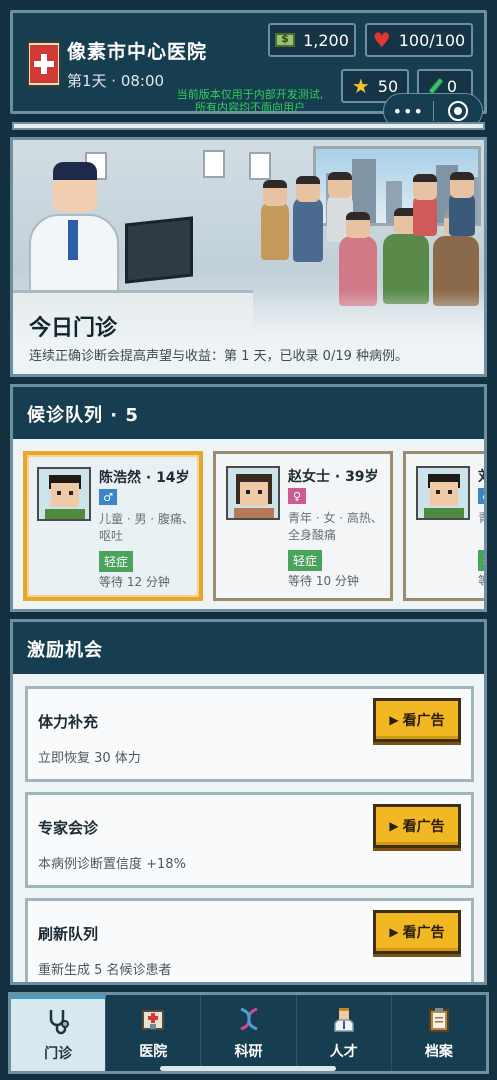 The height and width of the screenshot is (1080, 497). Describe the element at coordinates (153, 1052) in the screenshot. I see `tab-hospital-label: 医院` at that location.